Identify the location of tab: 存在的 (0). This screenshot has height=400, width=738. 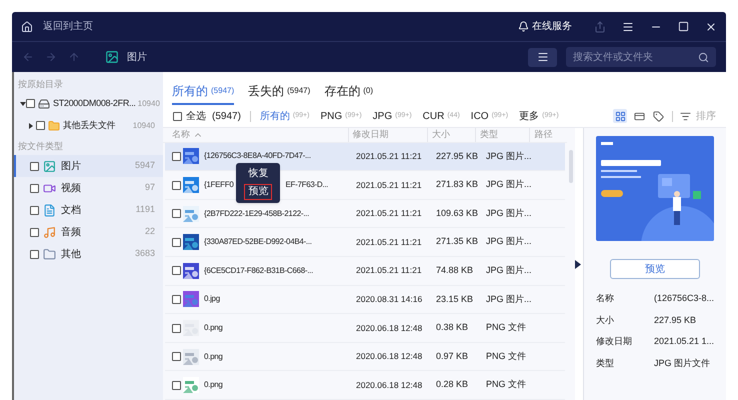
(349, 91).